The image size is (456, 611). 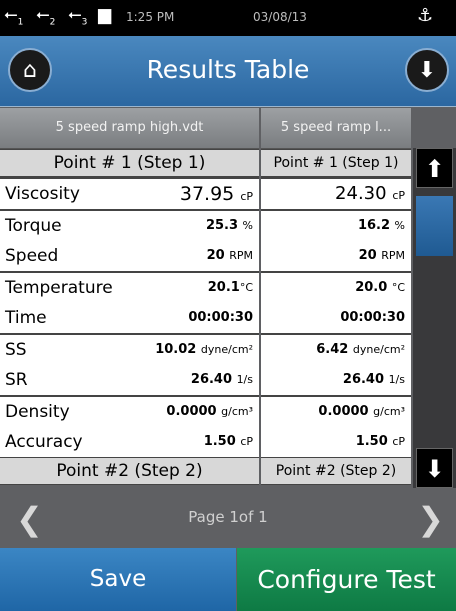 What do you see at coordinates (129, 318) in the screenshot?
I see `time-row: Time 00:00:30` at bounding box center [129, 318].